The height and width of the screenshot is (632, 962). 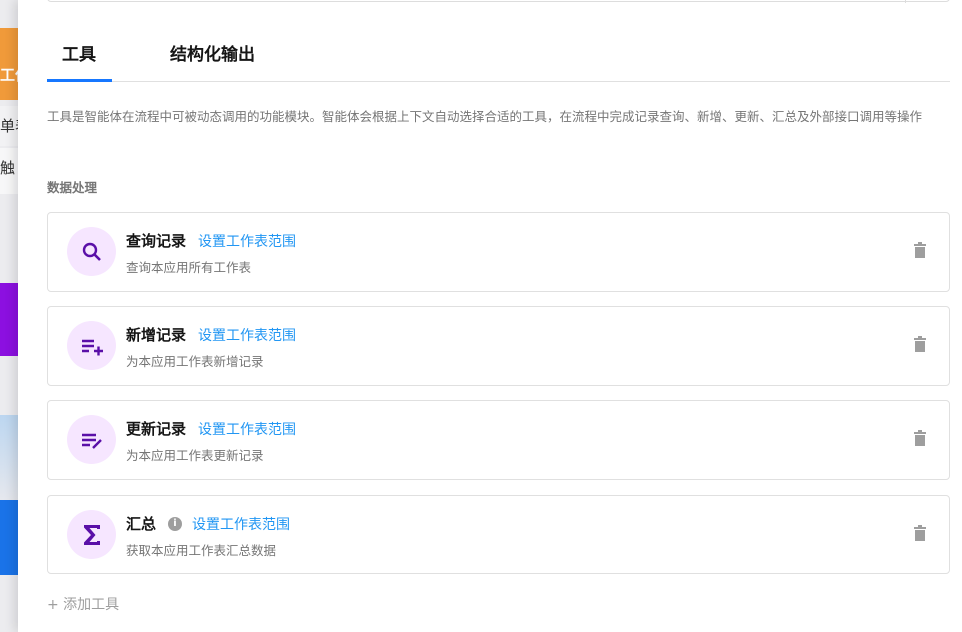 What do you see at coordinates (9, 64) in the screenshot?
I see `bg-orange-block: 工作` at bounding box center [9, 64].